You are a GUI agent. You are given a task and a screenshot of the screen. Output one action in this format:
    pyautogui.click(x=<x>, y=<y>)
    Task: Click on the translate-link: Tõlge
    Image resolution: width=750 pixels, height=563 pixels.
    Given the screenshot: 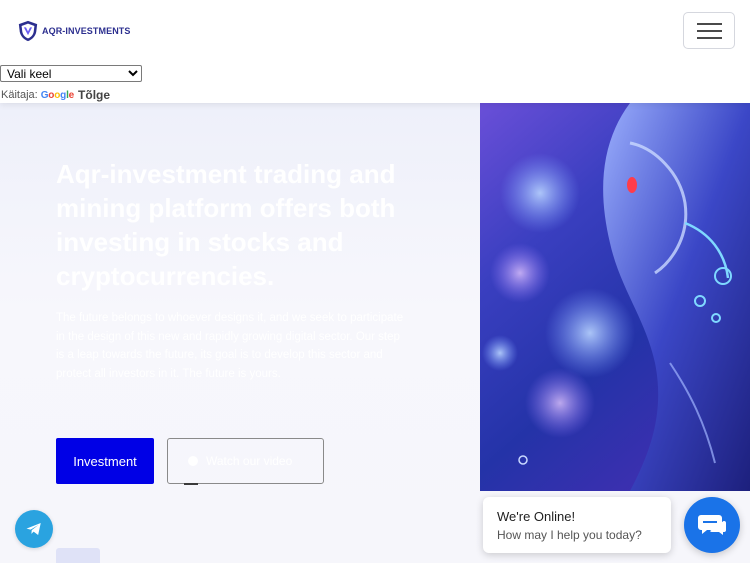 What is the action you would take?
    pyautogui.click(x=94, y=95)
    